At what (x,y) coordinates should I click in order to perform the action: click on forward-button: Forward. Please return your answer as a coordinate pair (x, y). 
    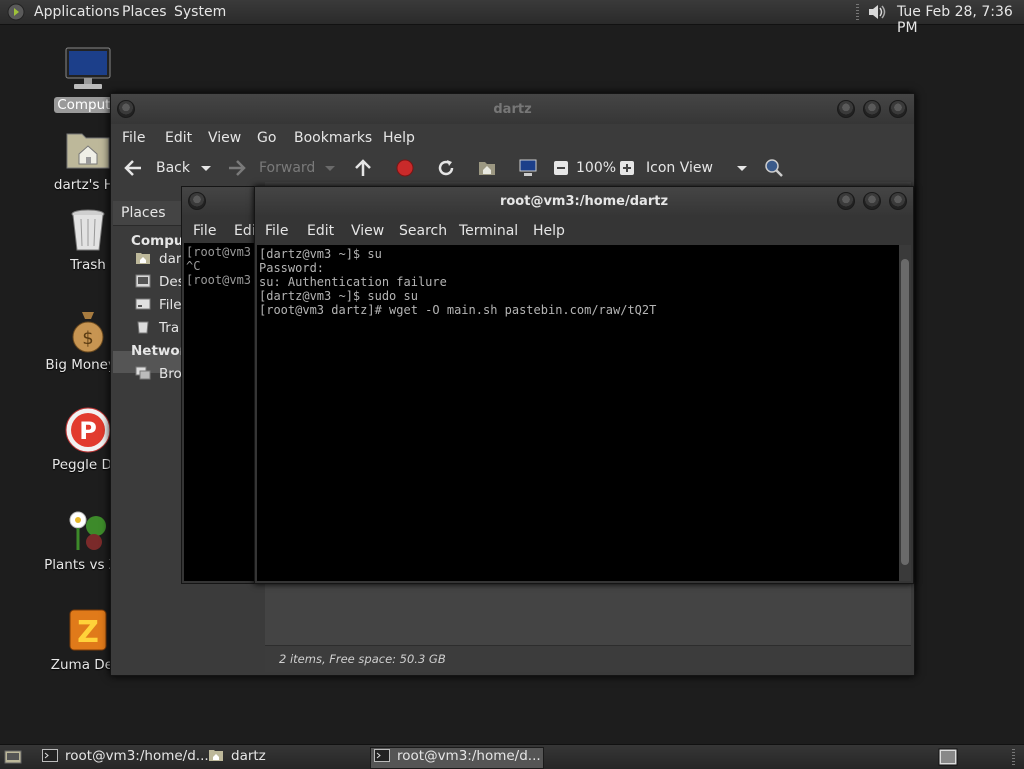
    Looking at the image, I should click on (287, 168).